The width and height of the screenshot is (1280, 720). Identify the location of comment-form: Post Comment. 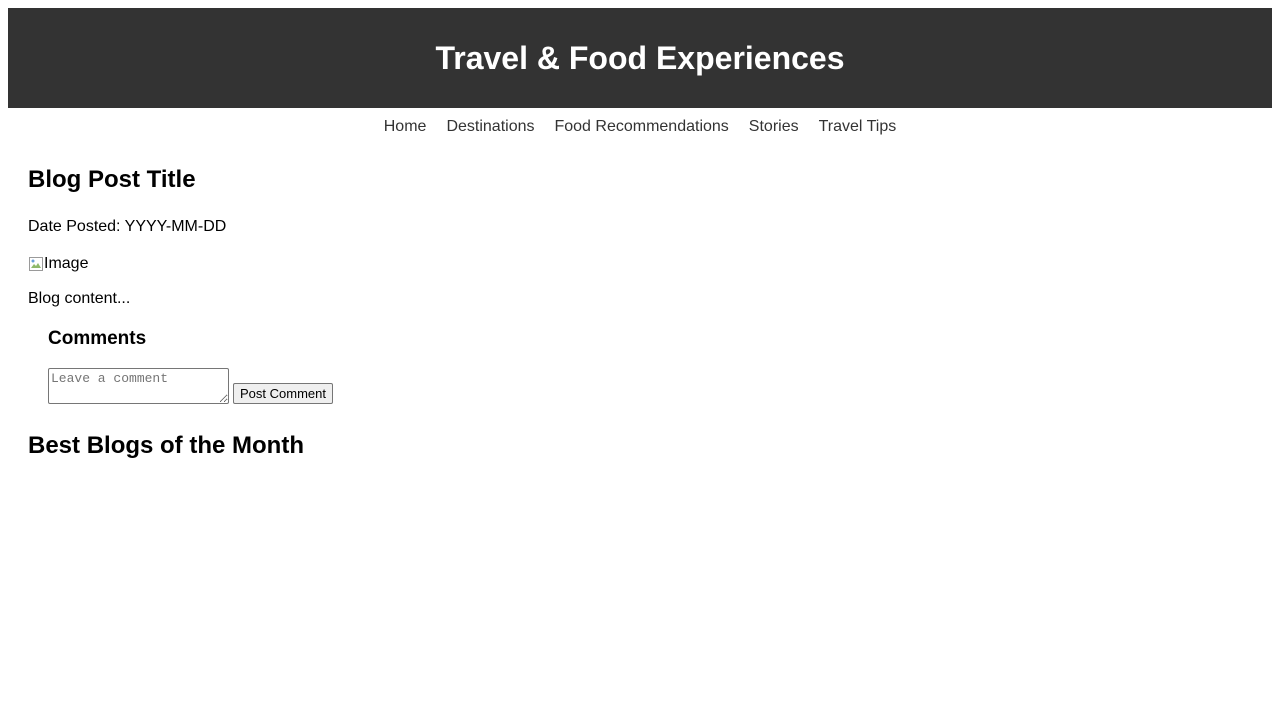
(650, 386).